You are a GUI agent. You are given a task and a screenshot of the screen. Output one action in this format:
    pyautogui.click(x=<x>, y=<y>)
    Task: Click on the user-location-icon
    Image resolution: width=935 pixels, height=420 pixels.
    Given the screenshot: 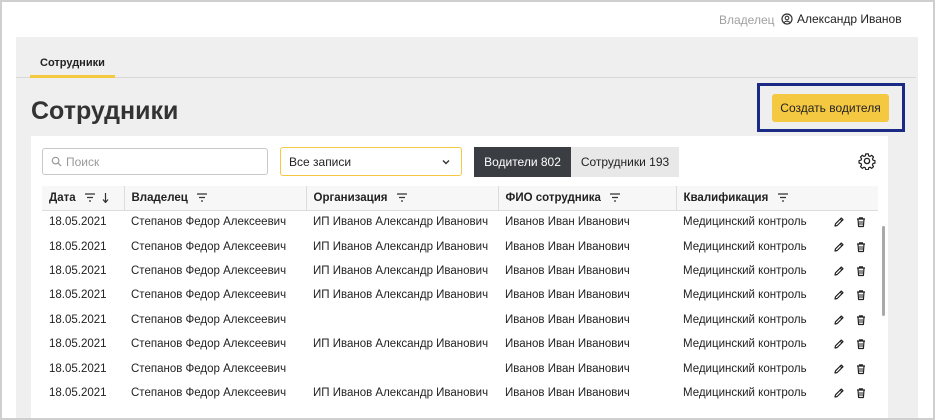 What is the action you would take?
    pyautogui.click(x=787, y=19)
    